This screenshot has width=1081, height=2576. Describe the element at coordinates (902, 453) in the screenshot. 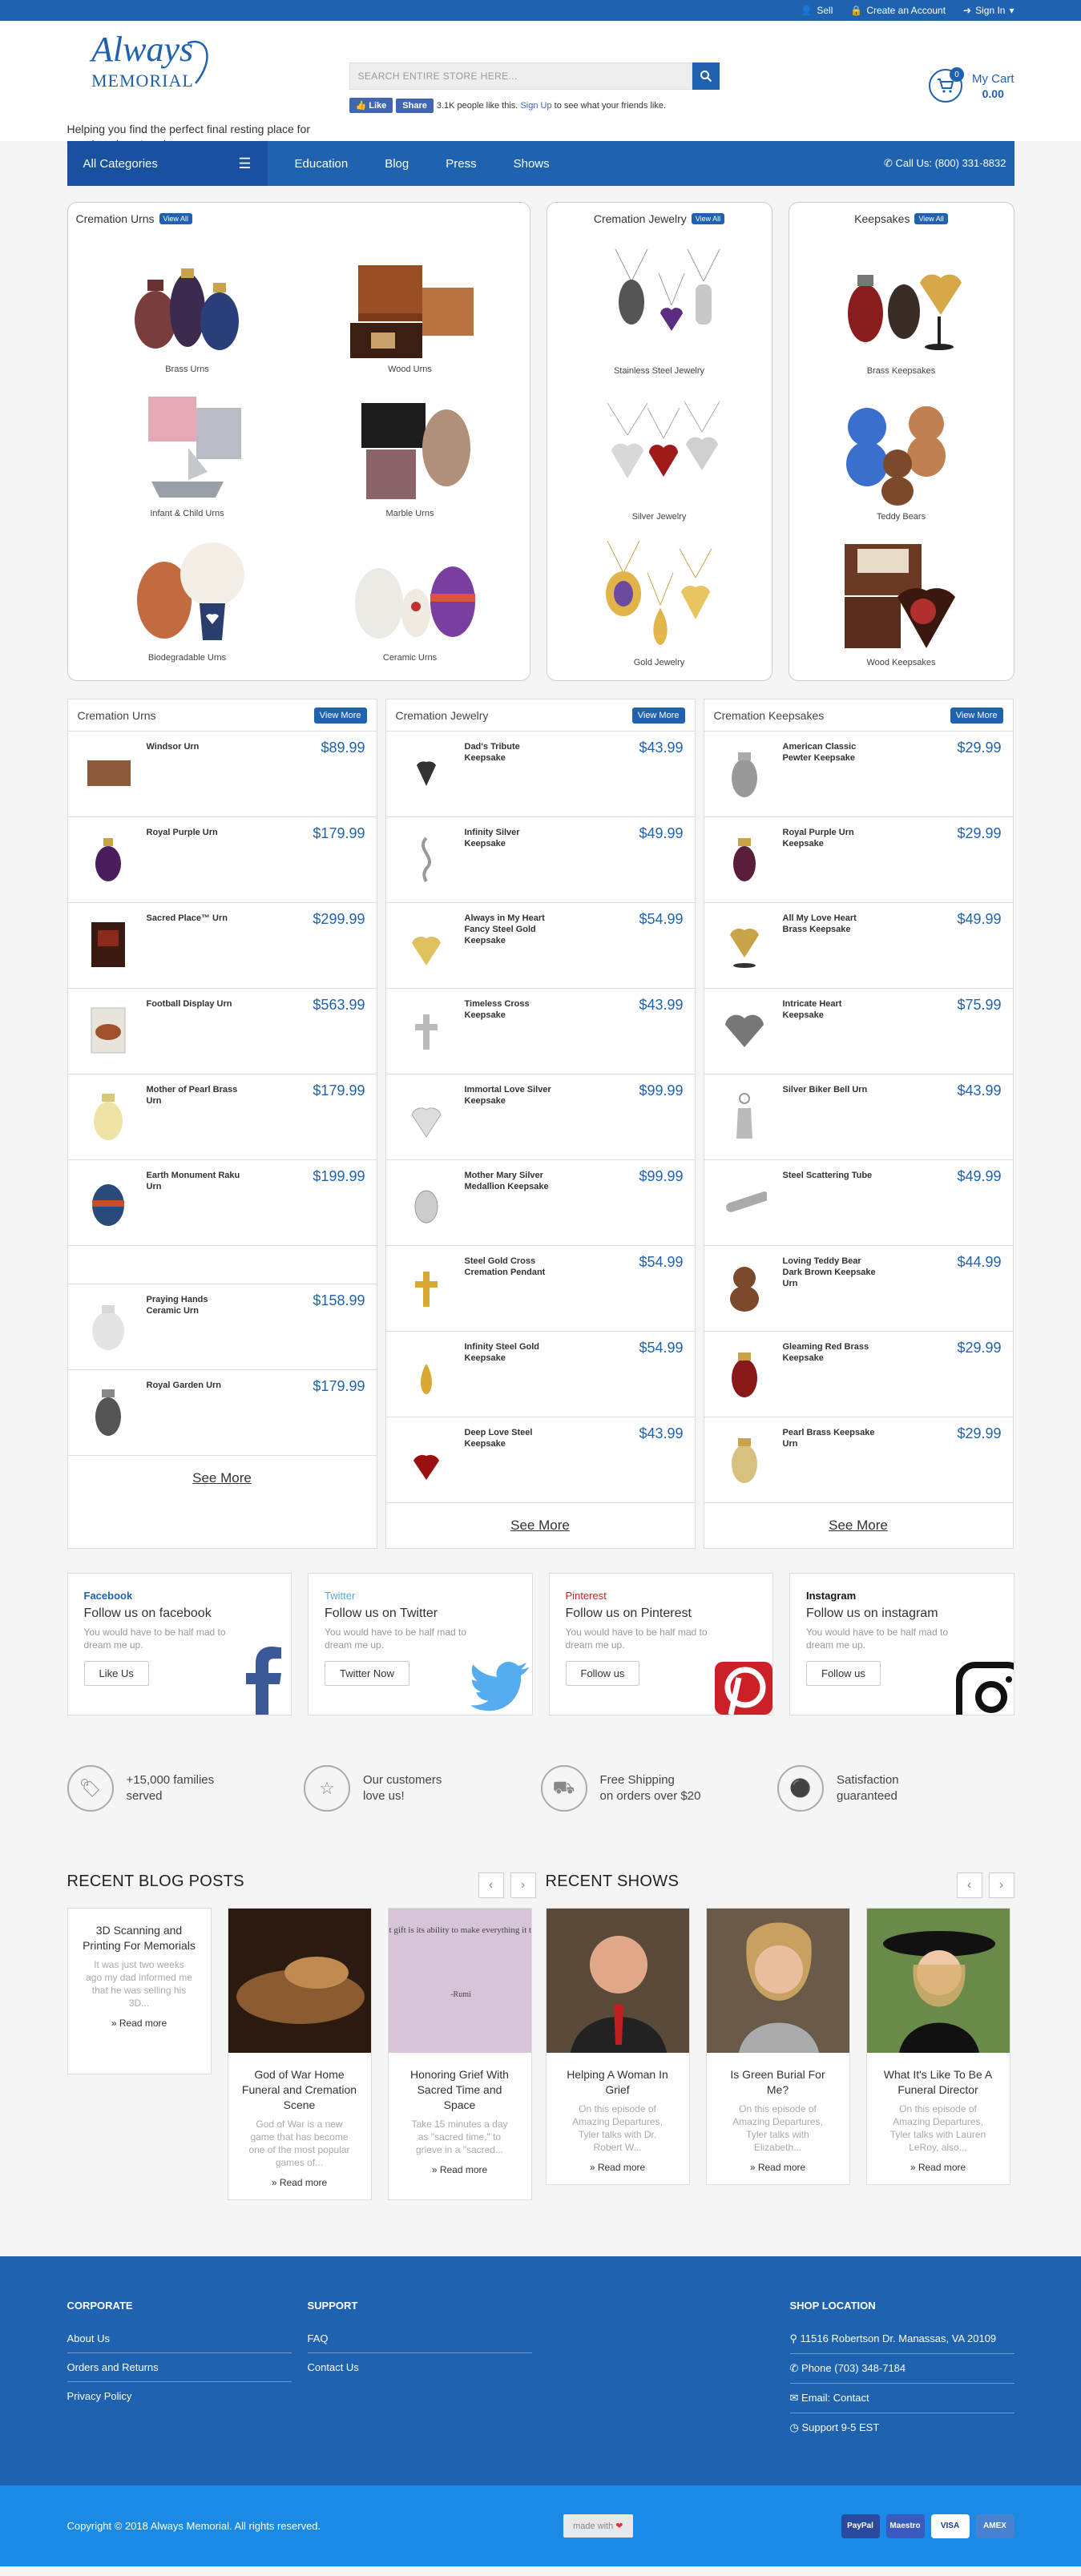

I see `category-tile-teddy-bears: Teddy Bears` at that location.